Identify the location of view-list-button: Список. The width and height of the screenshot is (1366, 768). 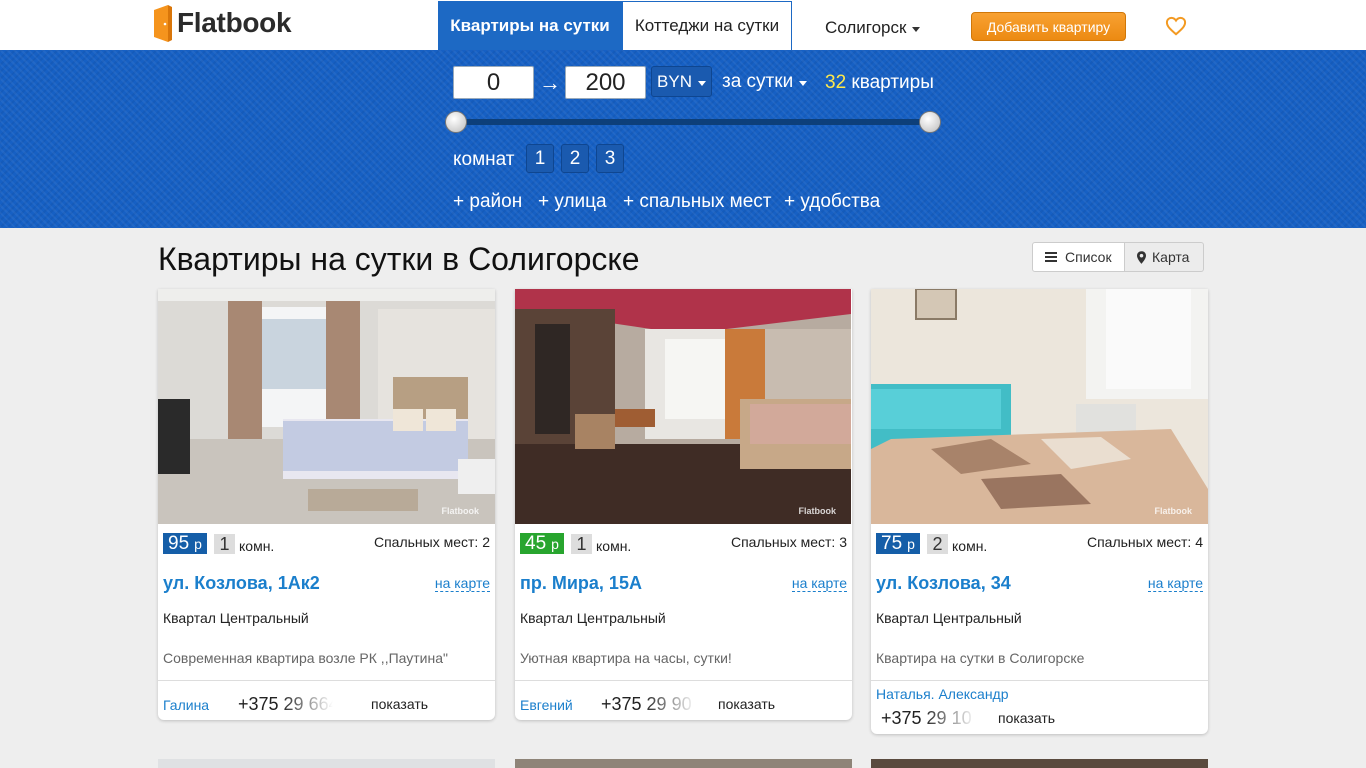
(1078, 257).